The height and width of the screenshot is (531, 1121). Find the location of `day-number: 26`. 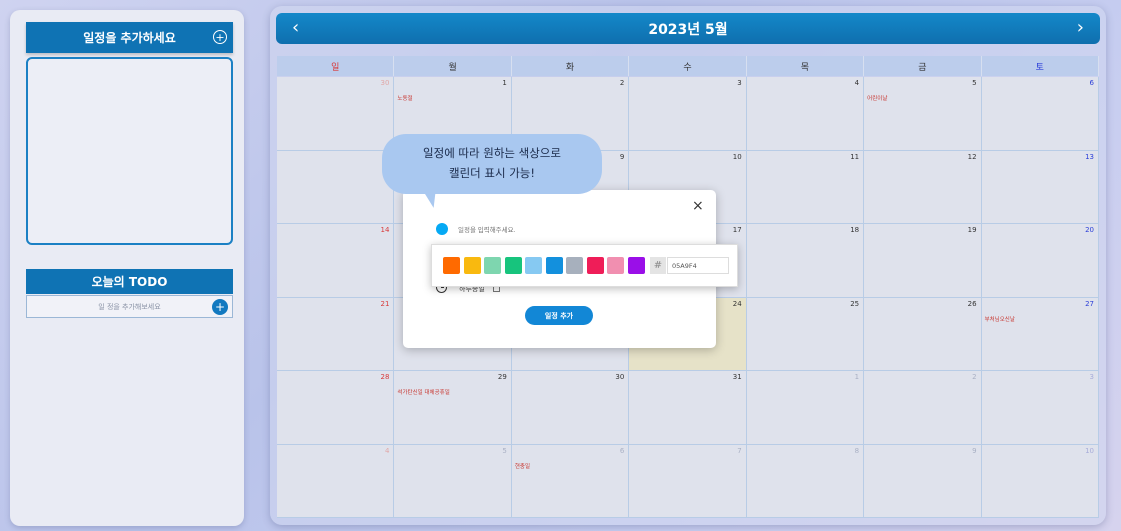

day-number: 26 is located at coordinates (972, 303).